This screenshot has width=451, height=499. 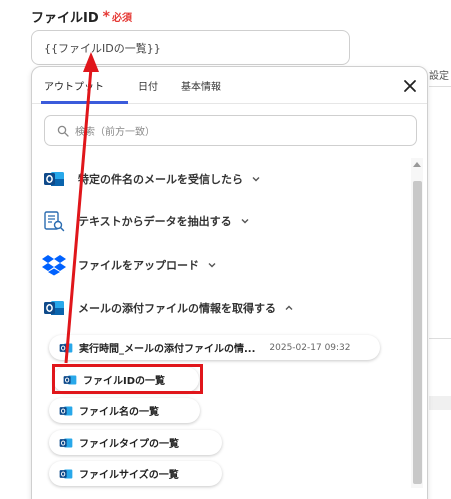 What do you see at coordinates (54, 265) in the screenshot?
I see `dropbox-icon` at bounding box center [54, 265].